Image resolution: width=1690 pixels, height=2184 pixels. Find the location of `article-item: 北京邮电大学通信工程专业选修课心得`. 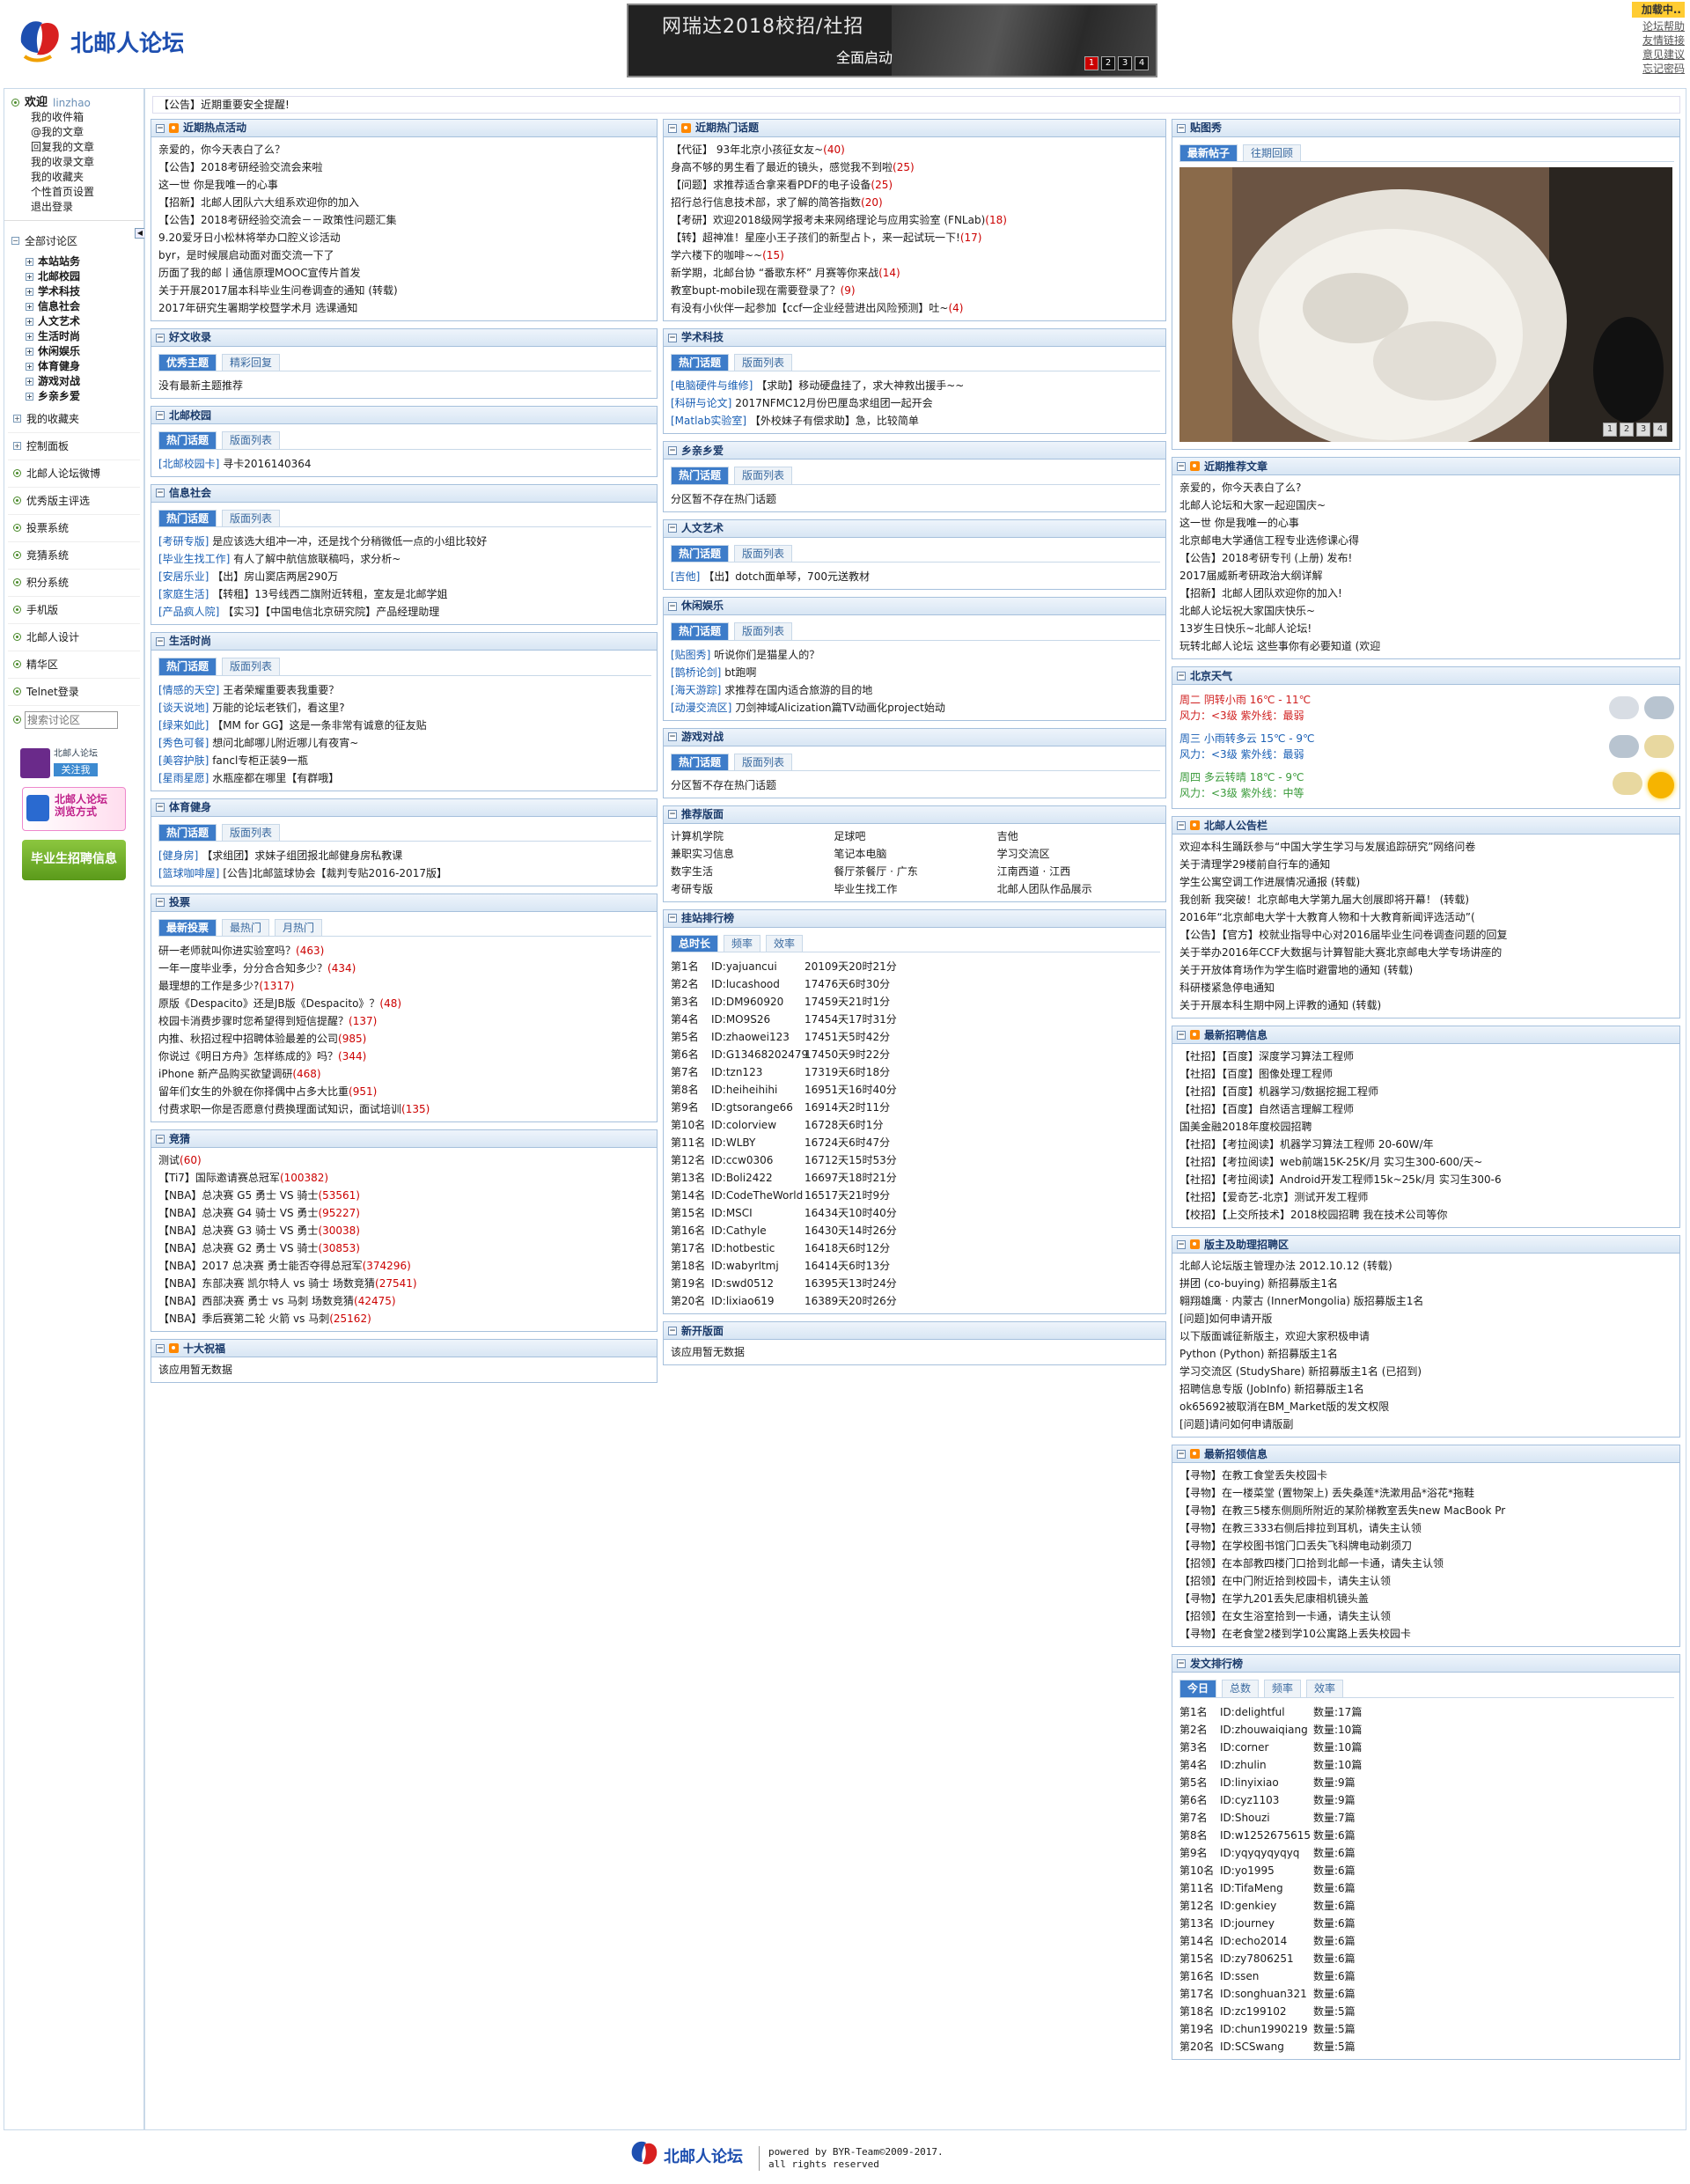

article-item: 北京邮电大学通信工程专业选修课心得 is located at coordinates (1426, 540).